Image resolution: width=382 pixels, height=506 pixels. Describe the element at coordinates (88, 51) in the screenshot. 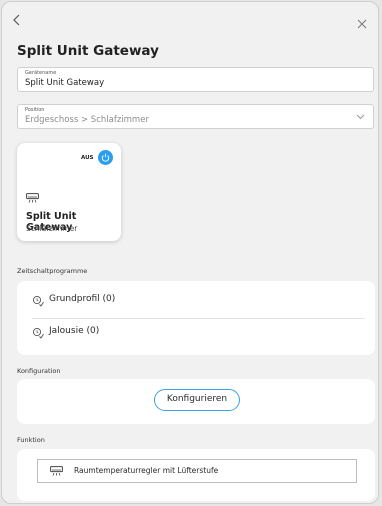

I see `dialog-title: Split Unit Gateway` at that location.